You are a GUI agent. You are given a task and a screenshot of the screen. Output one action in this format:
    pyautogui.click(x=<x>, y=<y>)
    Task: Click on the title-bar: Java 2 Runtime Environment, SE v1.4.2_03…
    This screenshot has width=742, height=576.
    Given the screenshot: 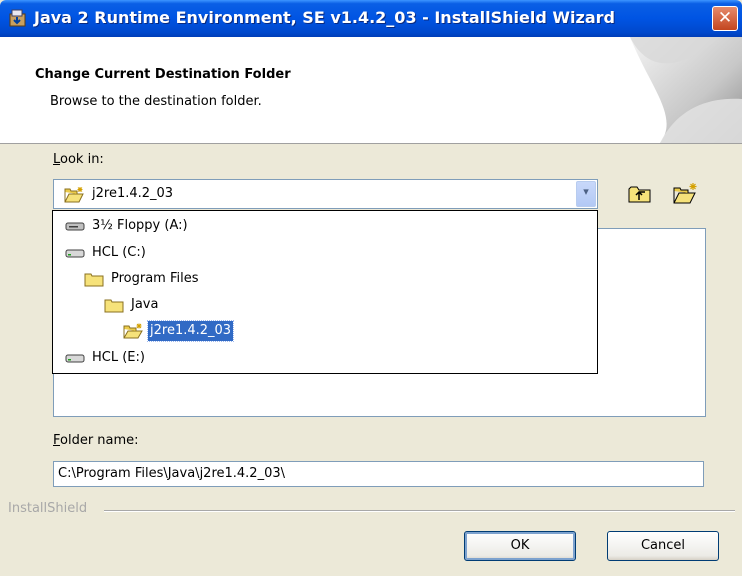 What is the action you would take?
    pyautogui.click(x=371, y=18)
    